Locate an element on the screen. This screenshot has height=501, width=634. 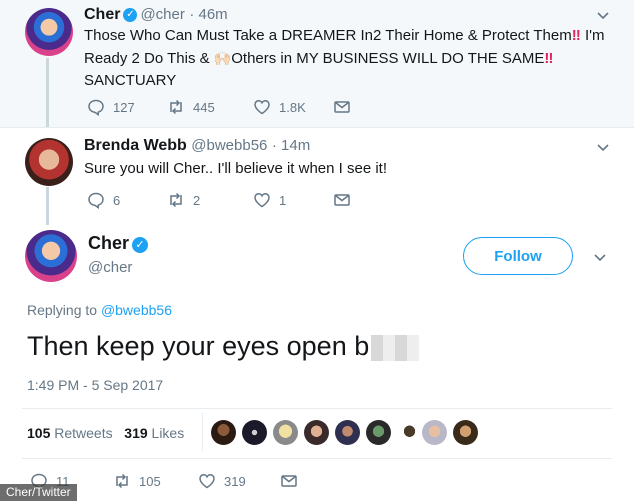
tweet-header: Cher ✓ is located at coordinates (119, 243).